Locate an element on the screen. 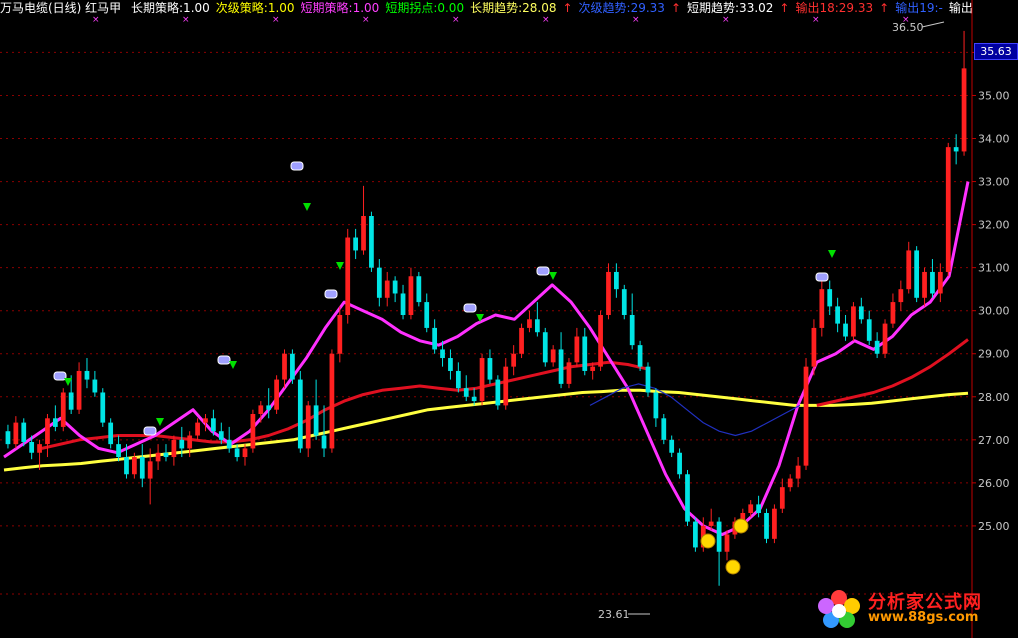 The image size is (1018, 638). axis-tick-label: 30.00 is located at coordinates (994, 311).